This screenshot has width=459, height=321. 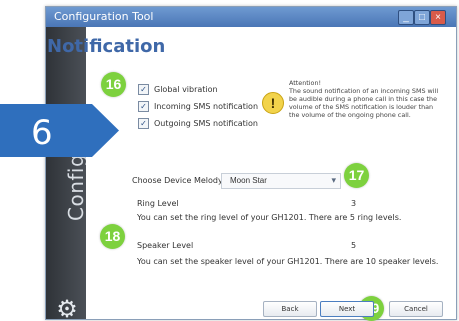 I want to click on melody-label: Choose Device Melody, so click(x=177, y=180).